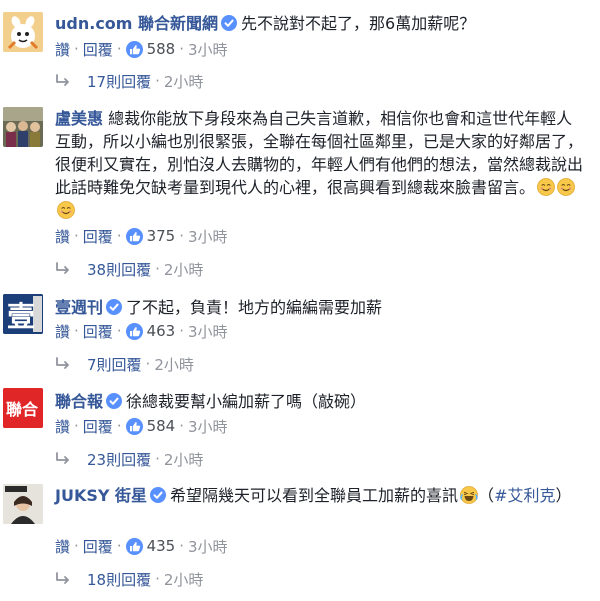 Image resolution: width=600 pixels, height=601 pixels. Describe the element at coordinates (79, 401) in the screenshot. I see `comment-author: 聯合報` at that location.